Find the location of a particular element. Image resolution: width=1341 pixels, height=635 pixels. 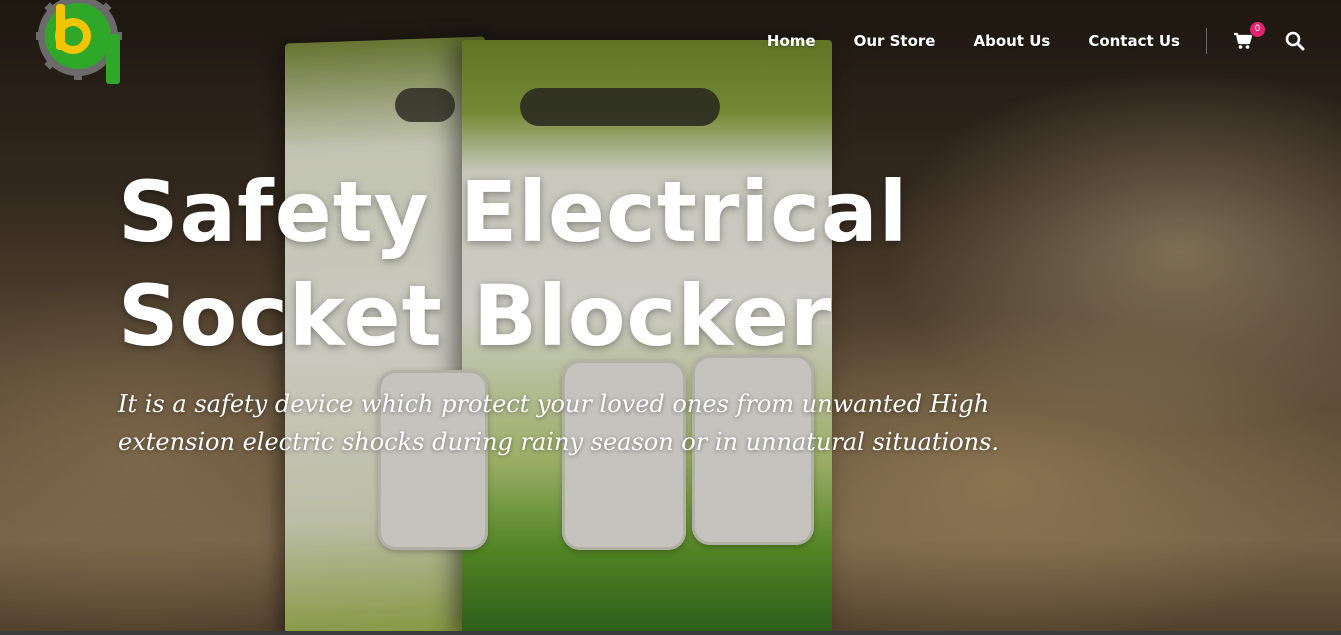

site-logo is located at coordinates (81, 43).